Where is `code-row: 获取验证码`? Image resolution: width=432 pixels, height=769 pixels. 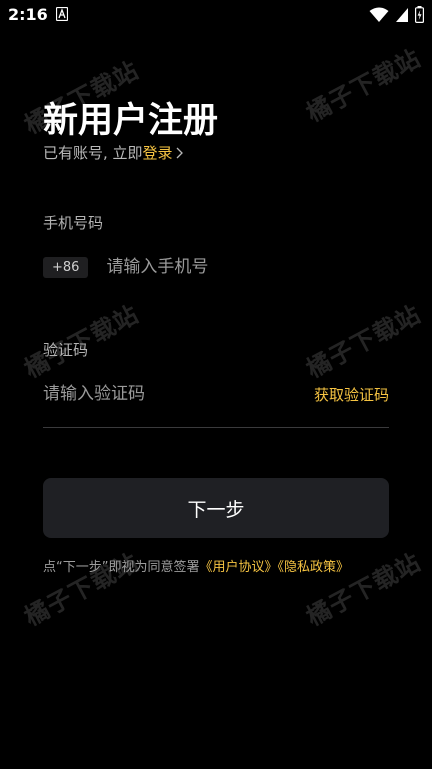 code-row: 获取验证码 is located at coordinates (216, 394).